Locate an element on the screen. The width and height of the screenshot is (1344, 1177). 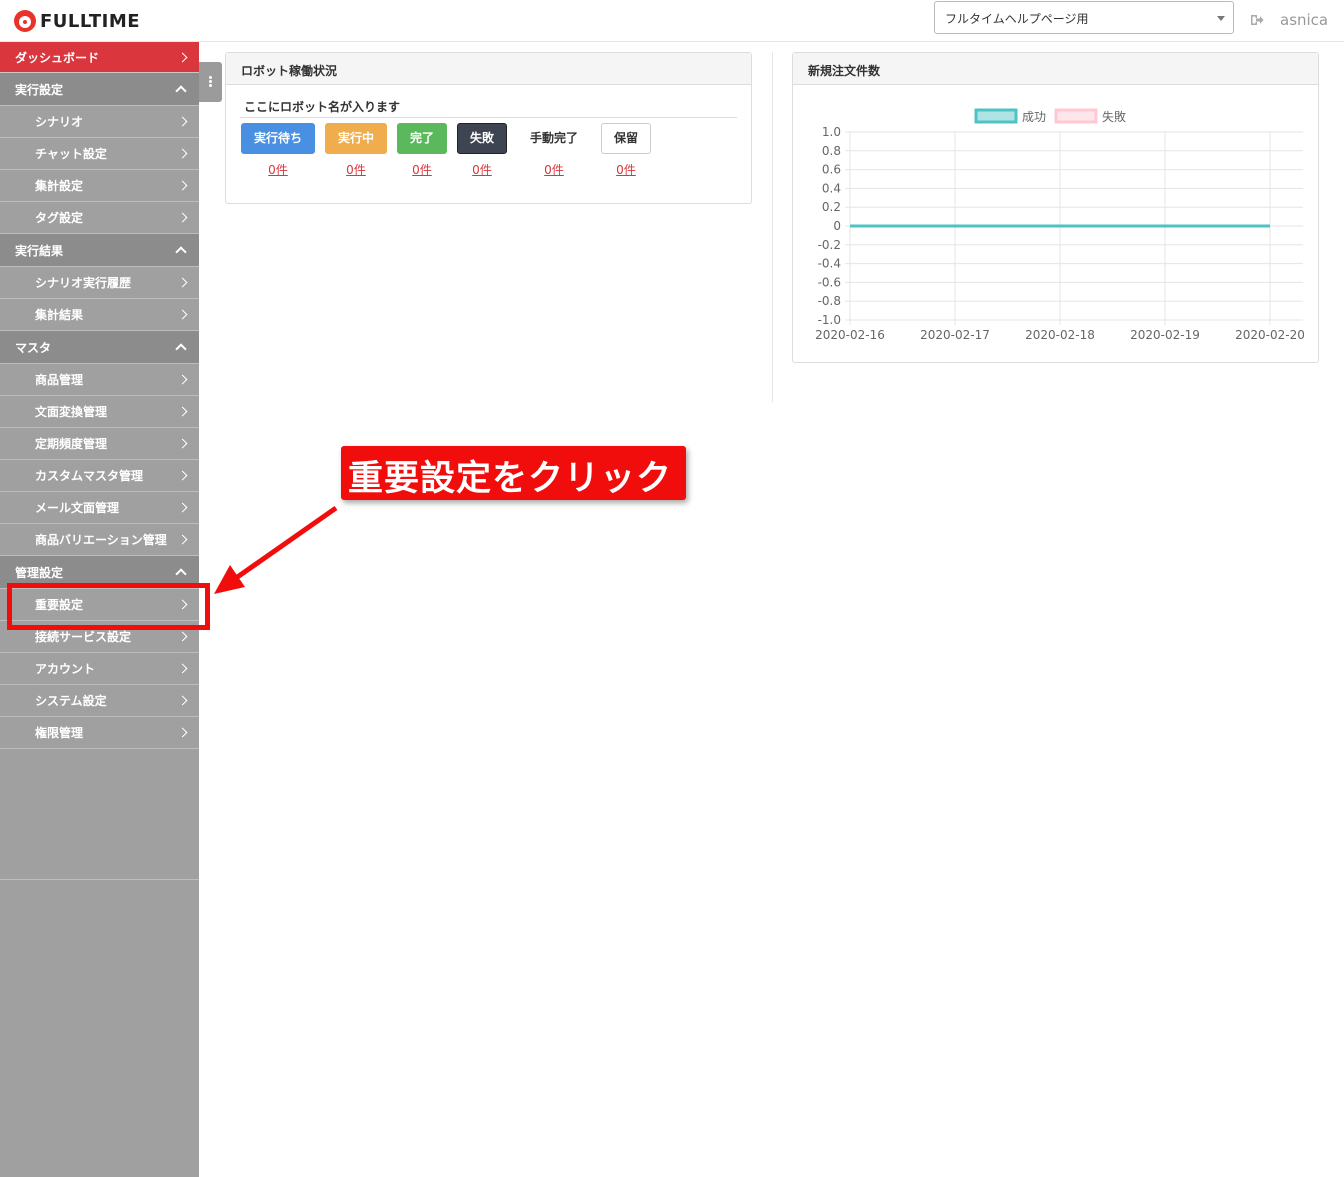
sidebar-item-label: シナリオ実行履歴 is located at coordinates (83, 283).